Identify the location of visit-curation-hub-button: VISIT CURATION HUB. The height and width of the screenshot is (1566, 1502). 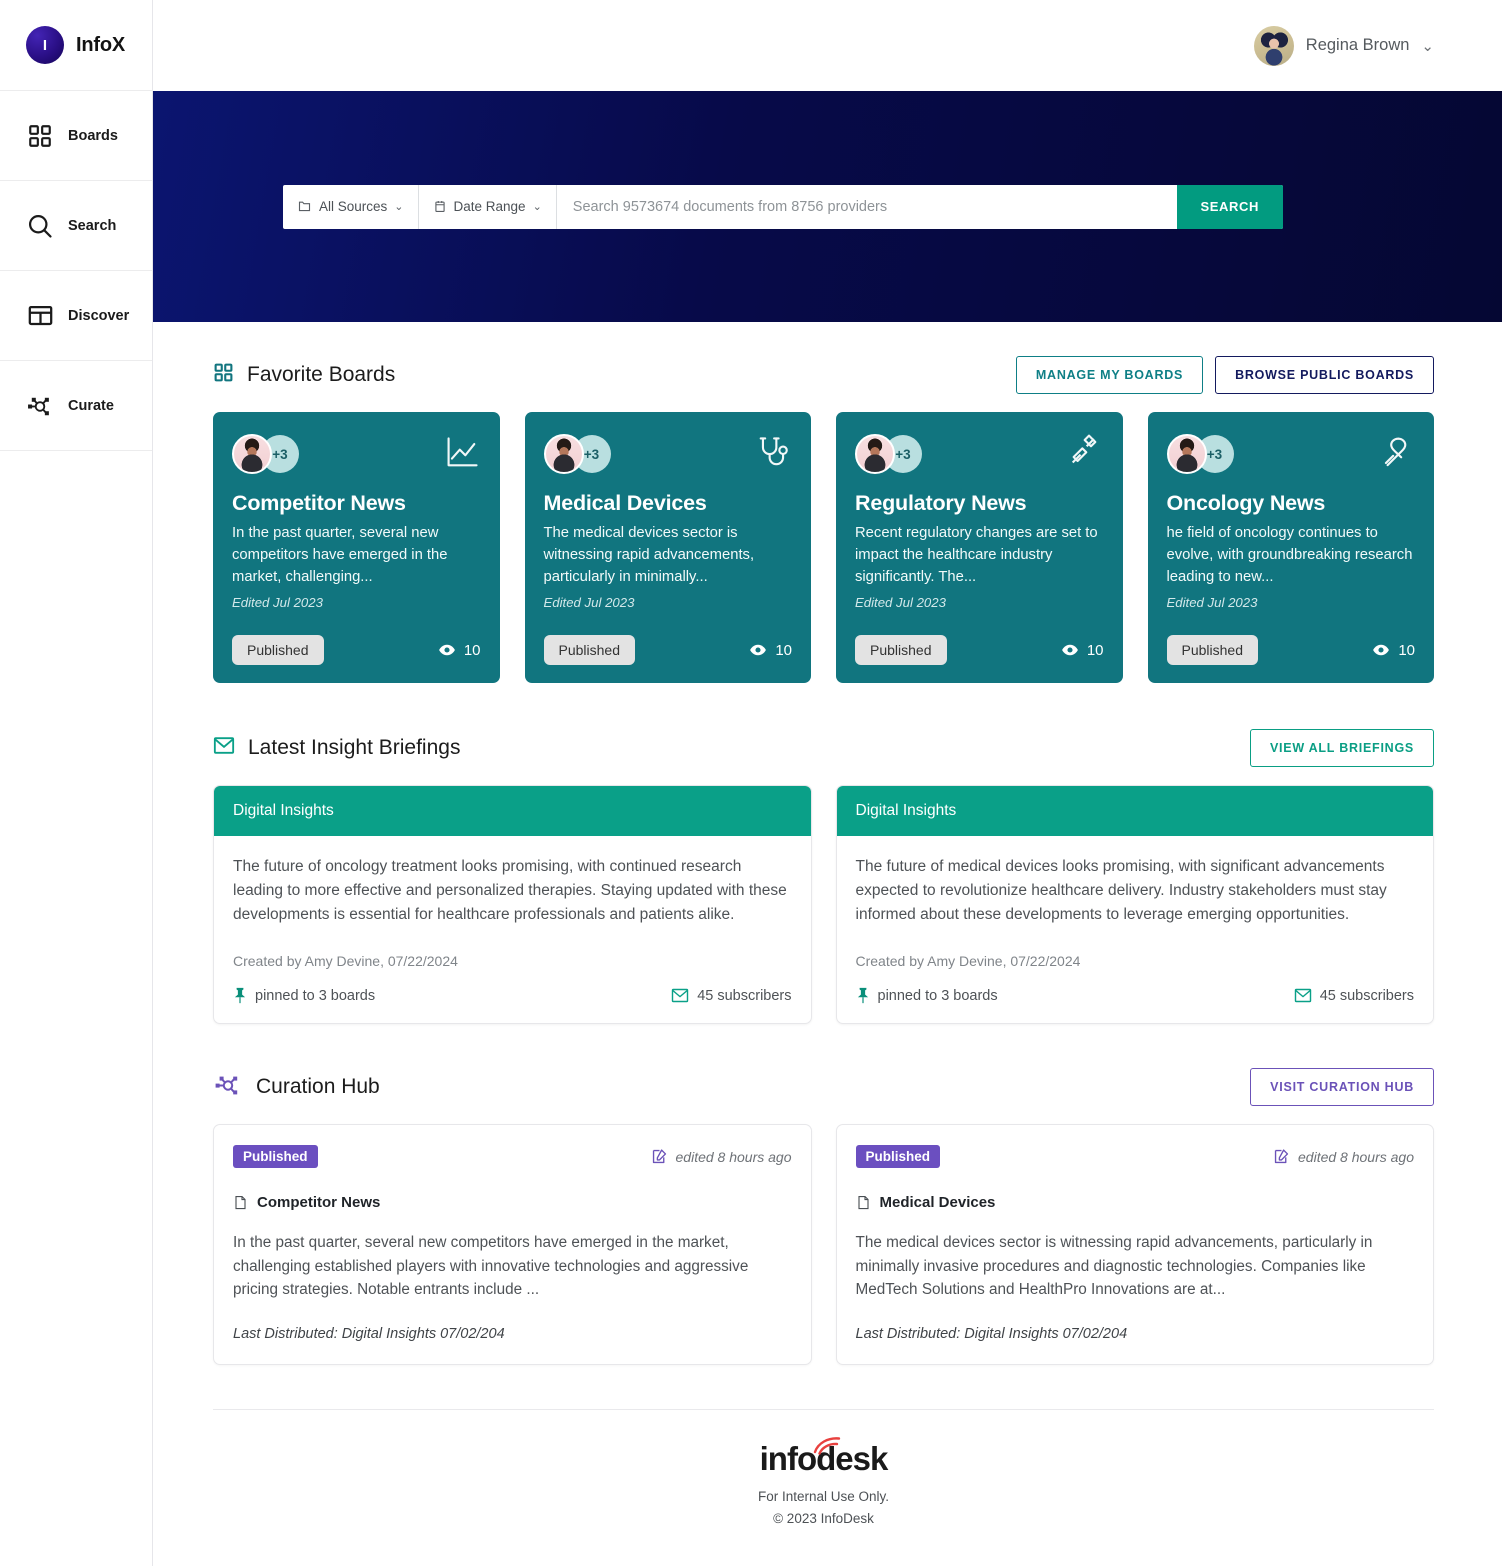
(1342, 1087).